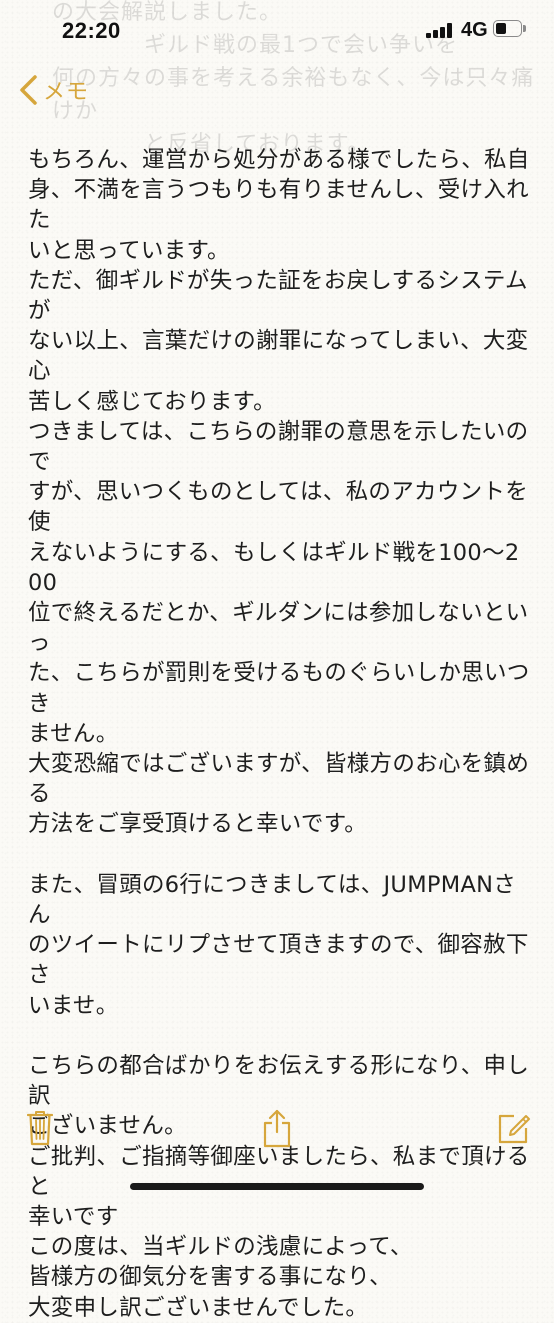 The height and width of the screenshot is (1323, 554). What do you see at coordinates (129, 250) in the screenshot?
I see `note-line: いと思っています。` at bounding box center [129, 250].